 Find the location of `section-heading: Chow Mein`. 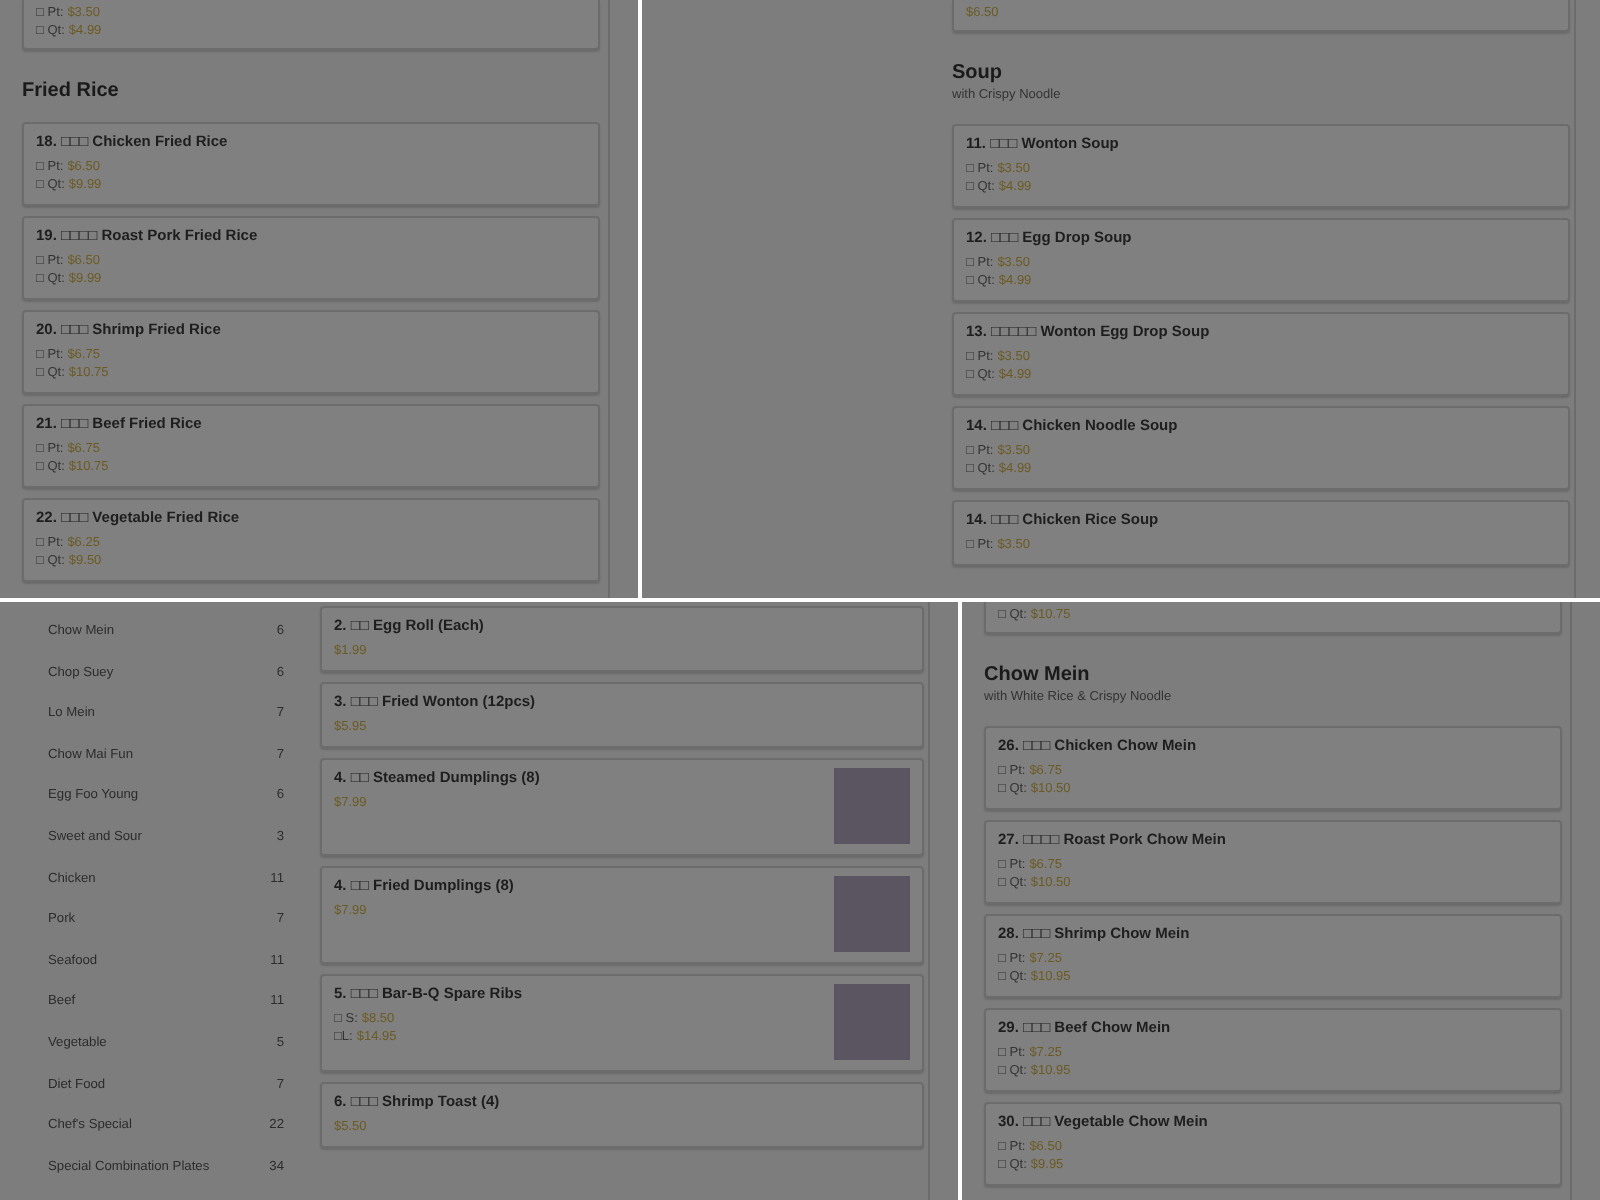

section-heading: Chow Mein is located at coordinates (1038, 675).